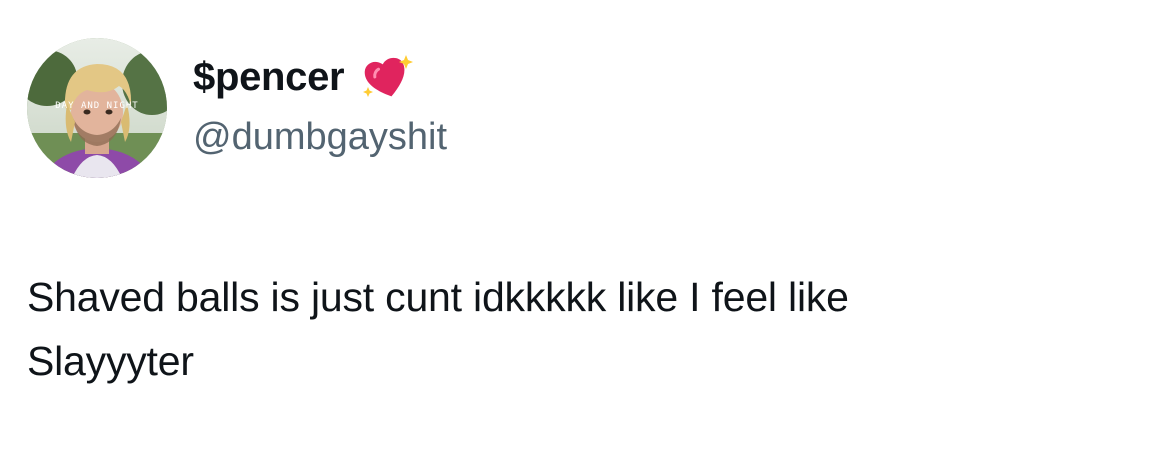 This screenshot has width=1168, height=458. I want to click on avatar-overlay-text: DAY AND NIGHT, so click(96, 106).